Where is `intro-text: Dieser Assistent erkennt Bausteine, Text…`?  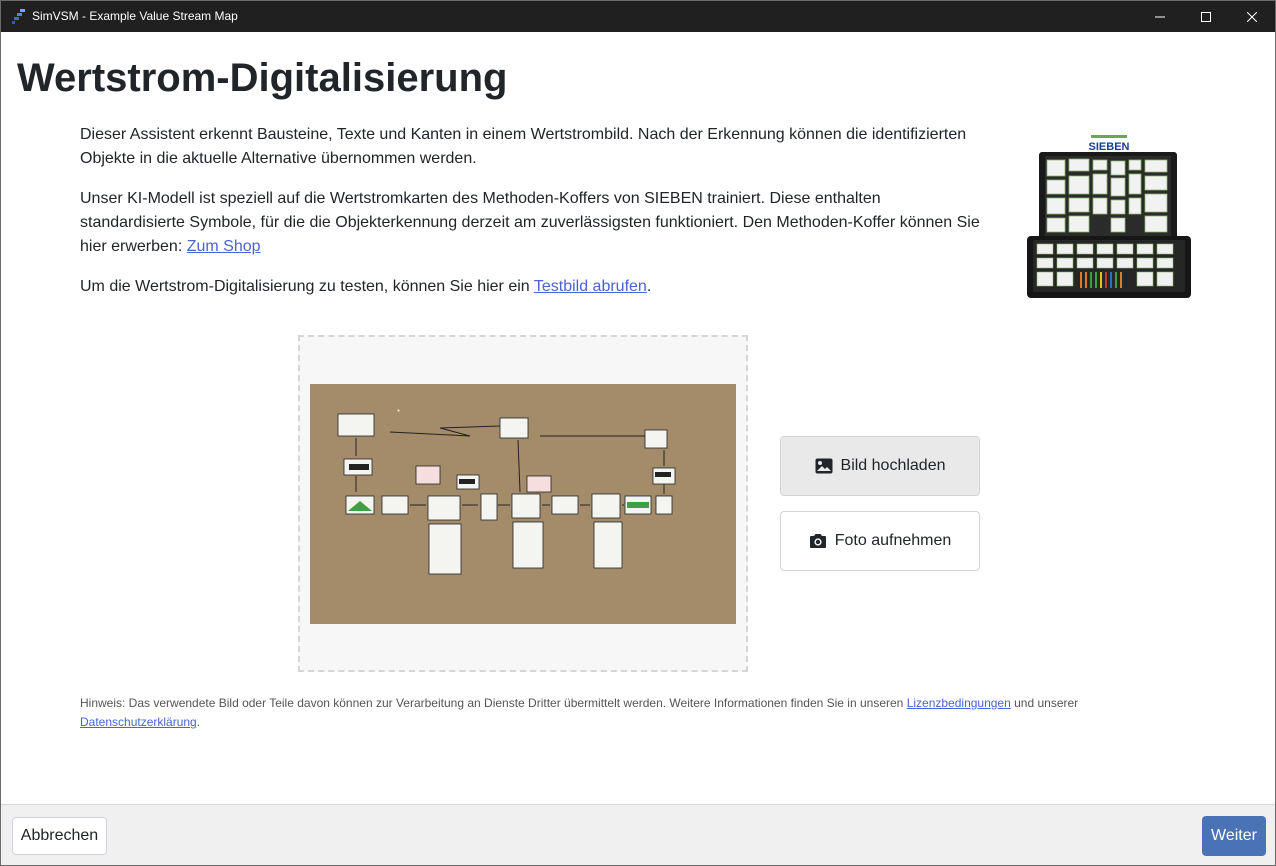 intro-text: Dieser Assistent erkennt Bausteine, Text… is located at coordinates (523, 146).